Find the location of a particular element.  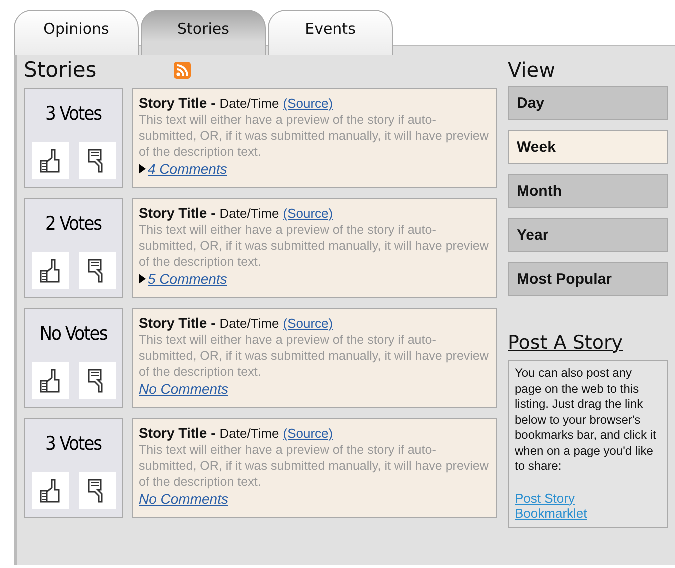

view-option: Week is located at coordinates (588, 147).